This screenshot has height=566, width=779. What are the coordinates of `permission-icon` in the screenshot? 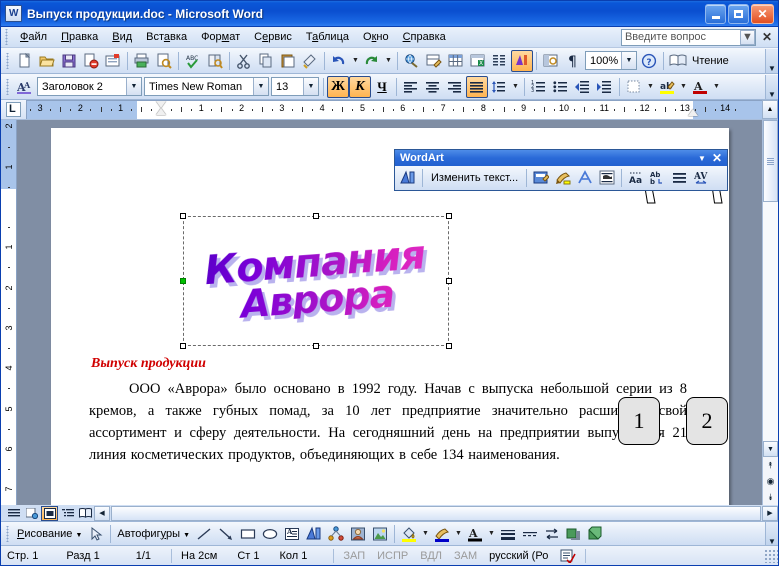 It's located at (91, 61).